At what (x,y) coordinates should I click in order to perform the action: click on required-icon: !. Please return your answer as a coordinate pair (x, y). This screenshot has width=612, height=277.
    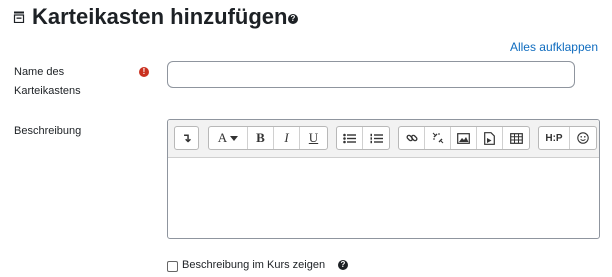
    Looking at the image, I should click on (144, 72).